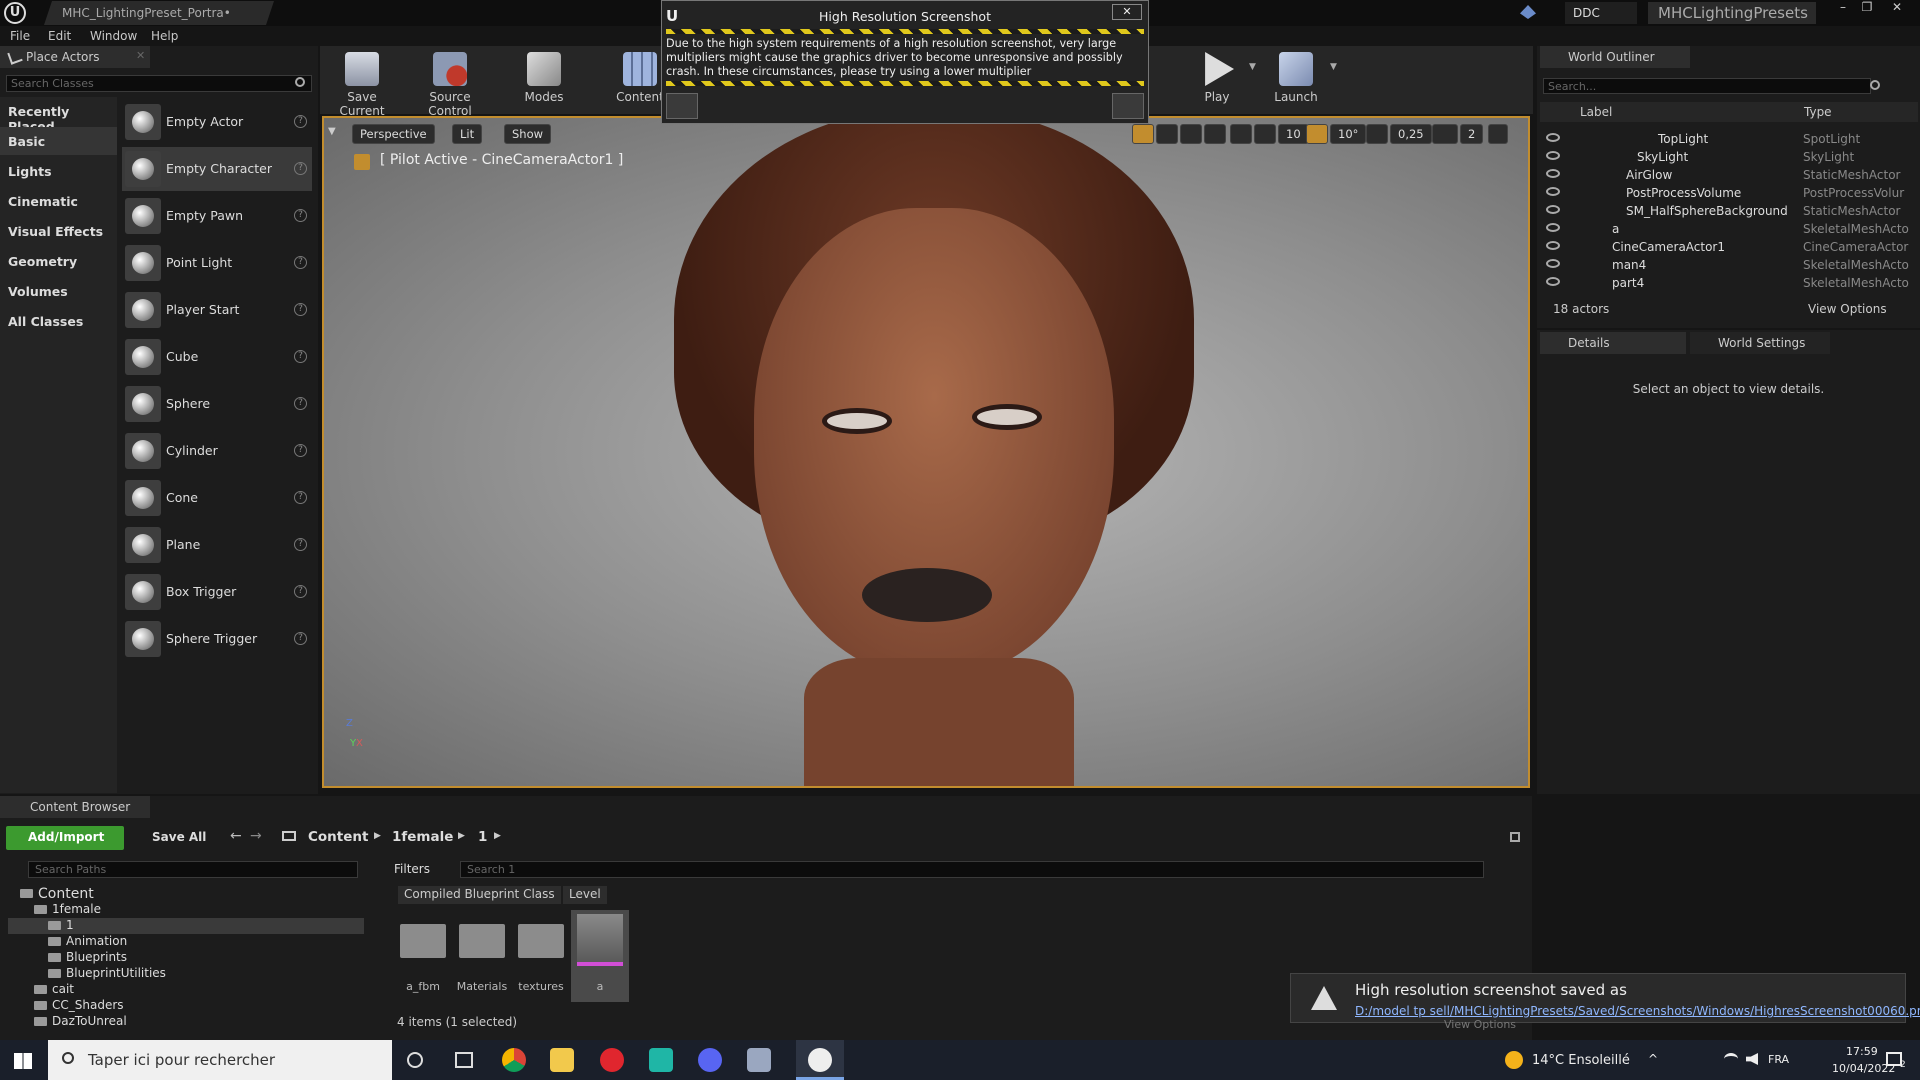  I want to click on add-import-button: Add/Import, so click(65, 838).